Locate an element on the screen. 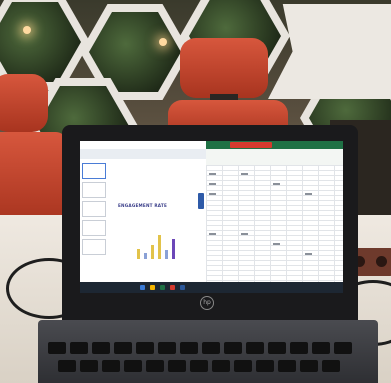 This screenshot has width=391, height=383. presentation-window: ENGAGEMENT RATE is located at coordinates (143, 211).